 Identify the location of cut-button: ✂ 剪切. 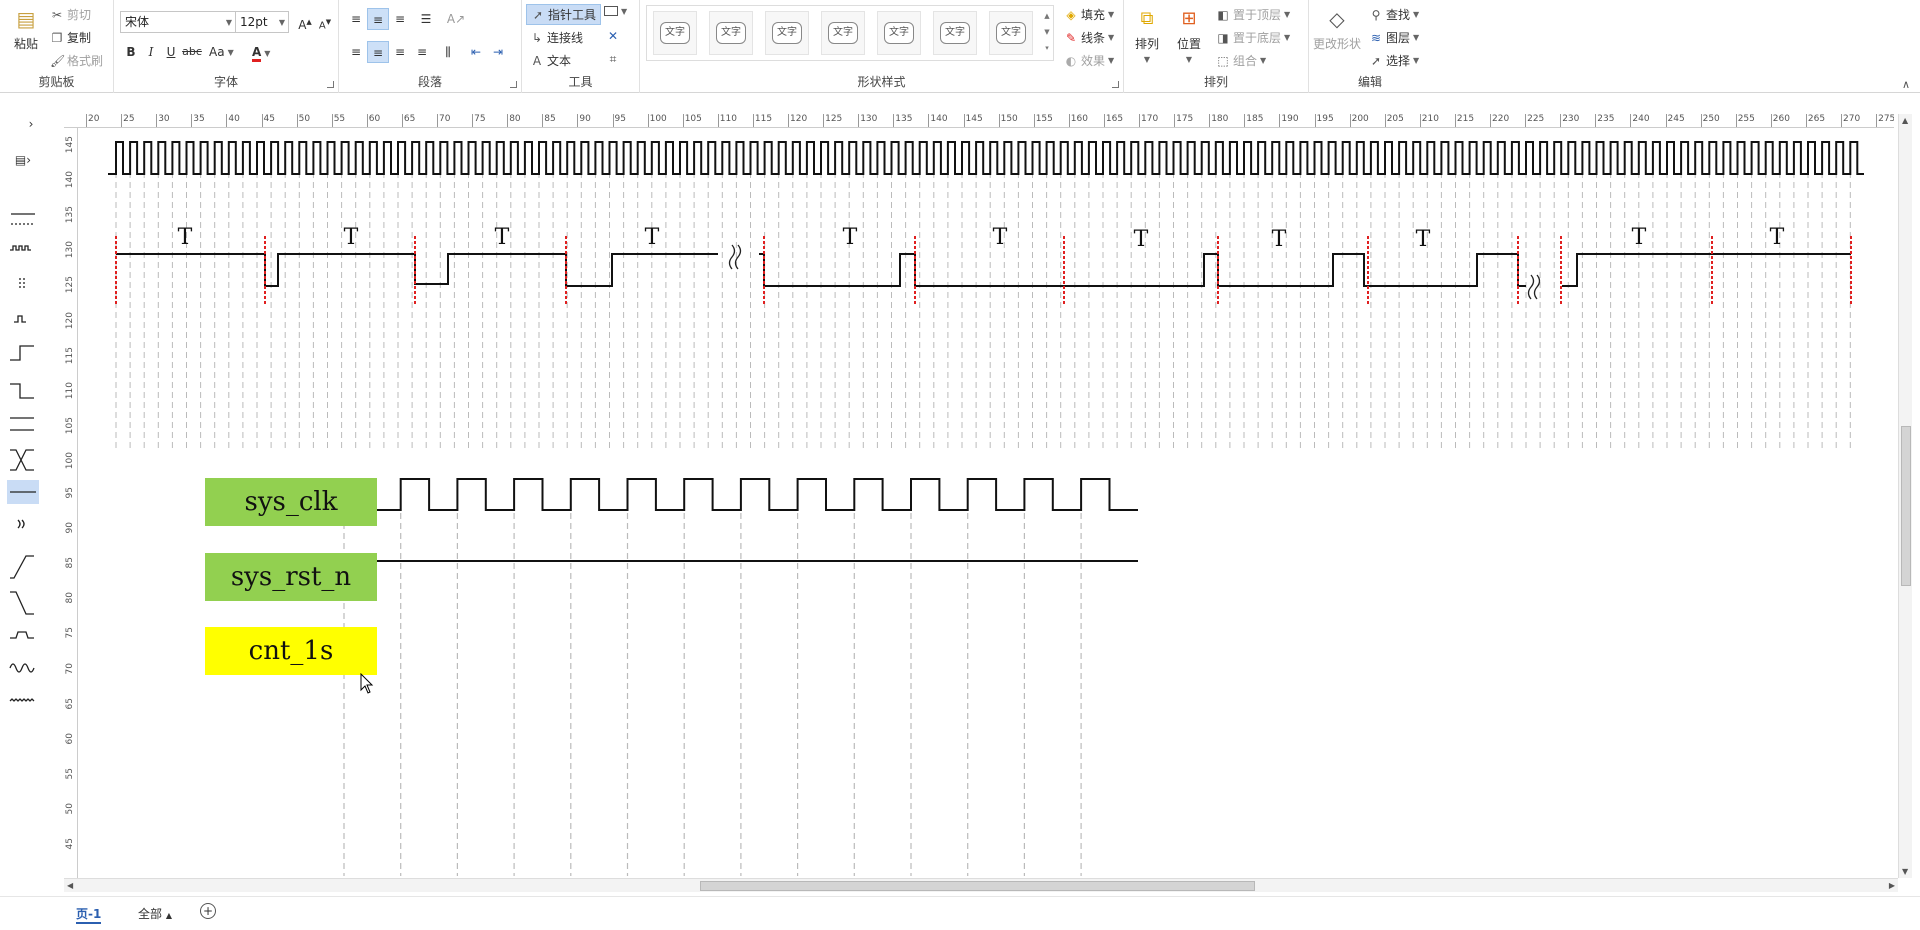
(70, 14).